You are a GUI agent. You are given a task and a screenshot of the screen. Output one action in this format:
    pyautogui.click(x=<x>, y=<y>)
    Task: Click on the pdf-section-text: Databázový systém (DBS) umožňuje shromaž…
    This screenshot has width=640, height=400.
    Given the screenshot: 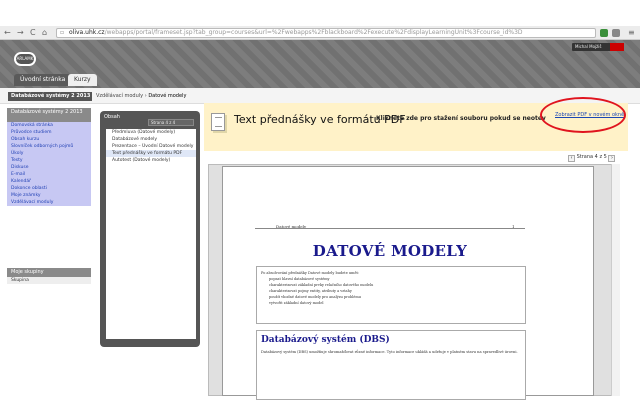 What is the action you would take?
    pyautogui.click(x=389, y=352)
    